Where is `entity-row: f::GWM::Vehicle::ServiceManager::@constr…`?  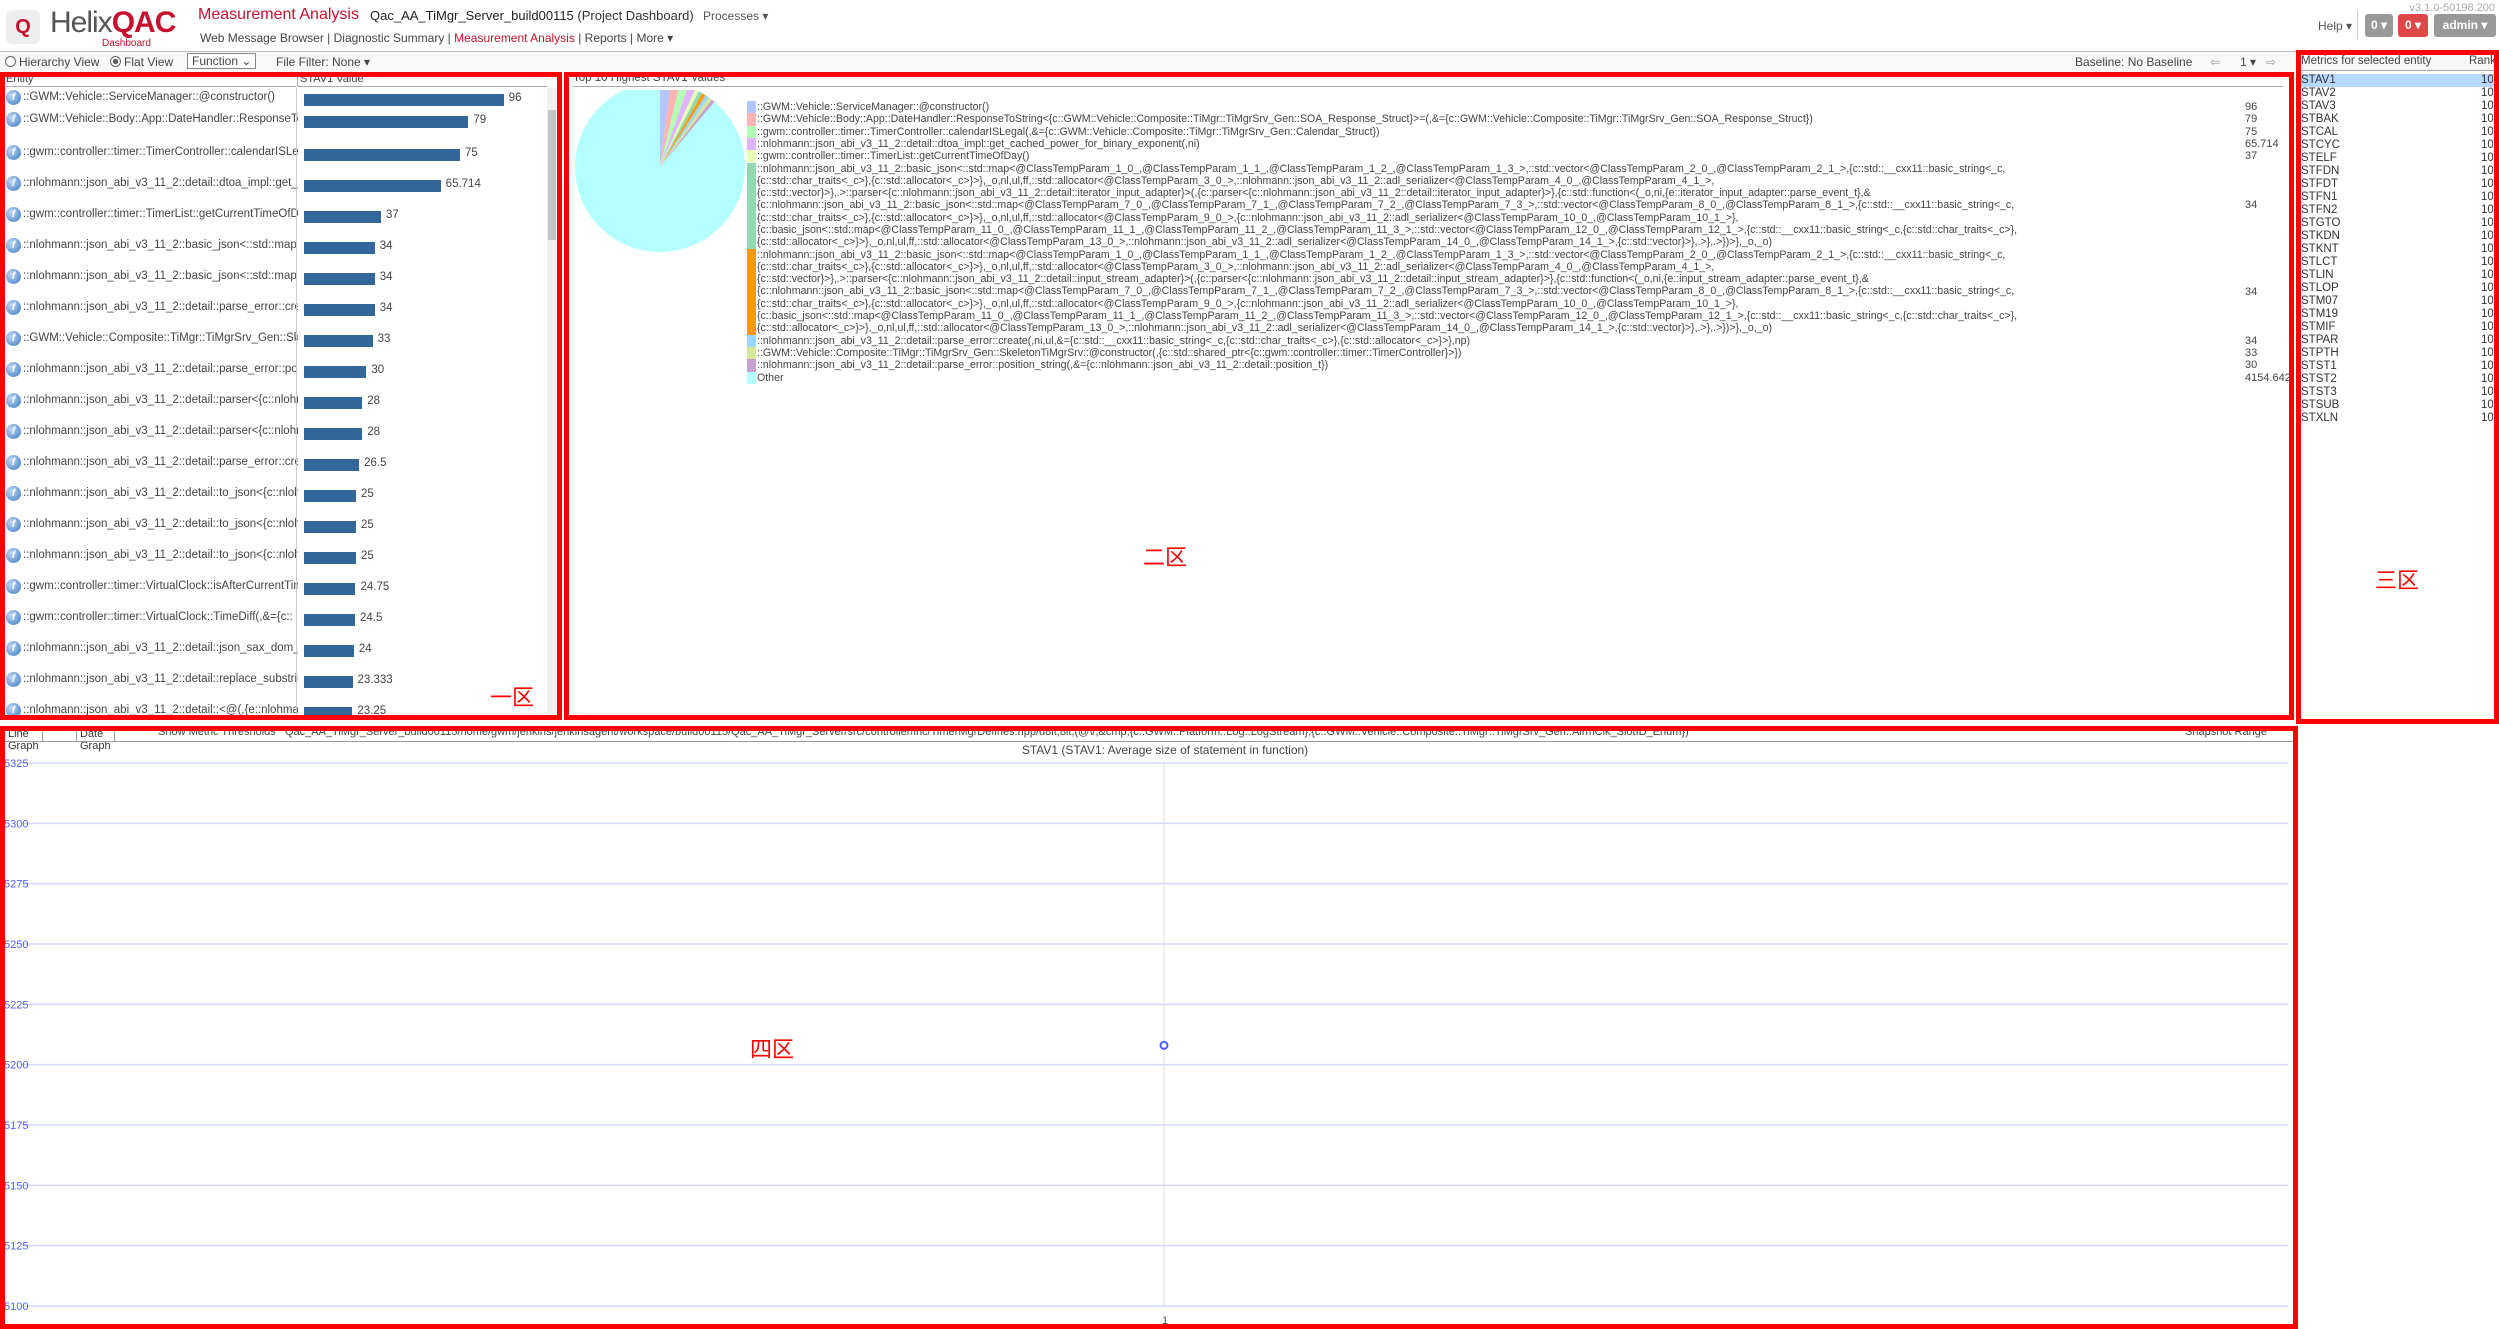 entity-row: f::GWM::Vehicle::ServiceManager::@constr… is located at coordinates (281, 100).